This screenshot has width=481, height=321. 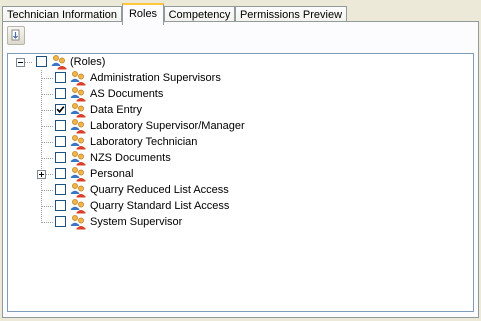 I want to click on role-label: Quarry Reduced List Access, so click(x=159, y=190).